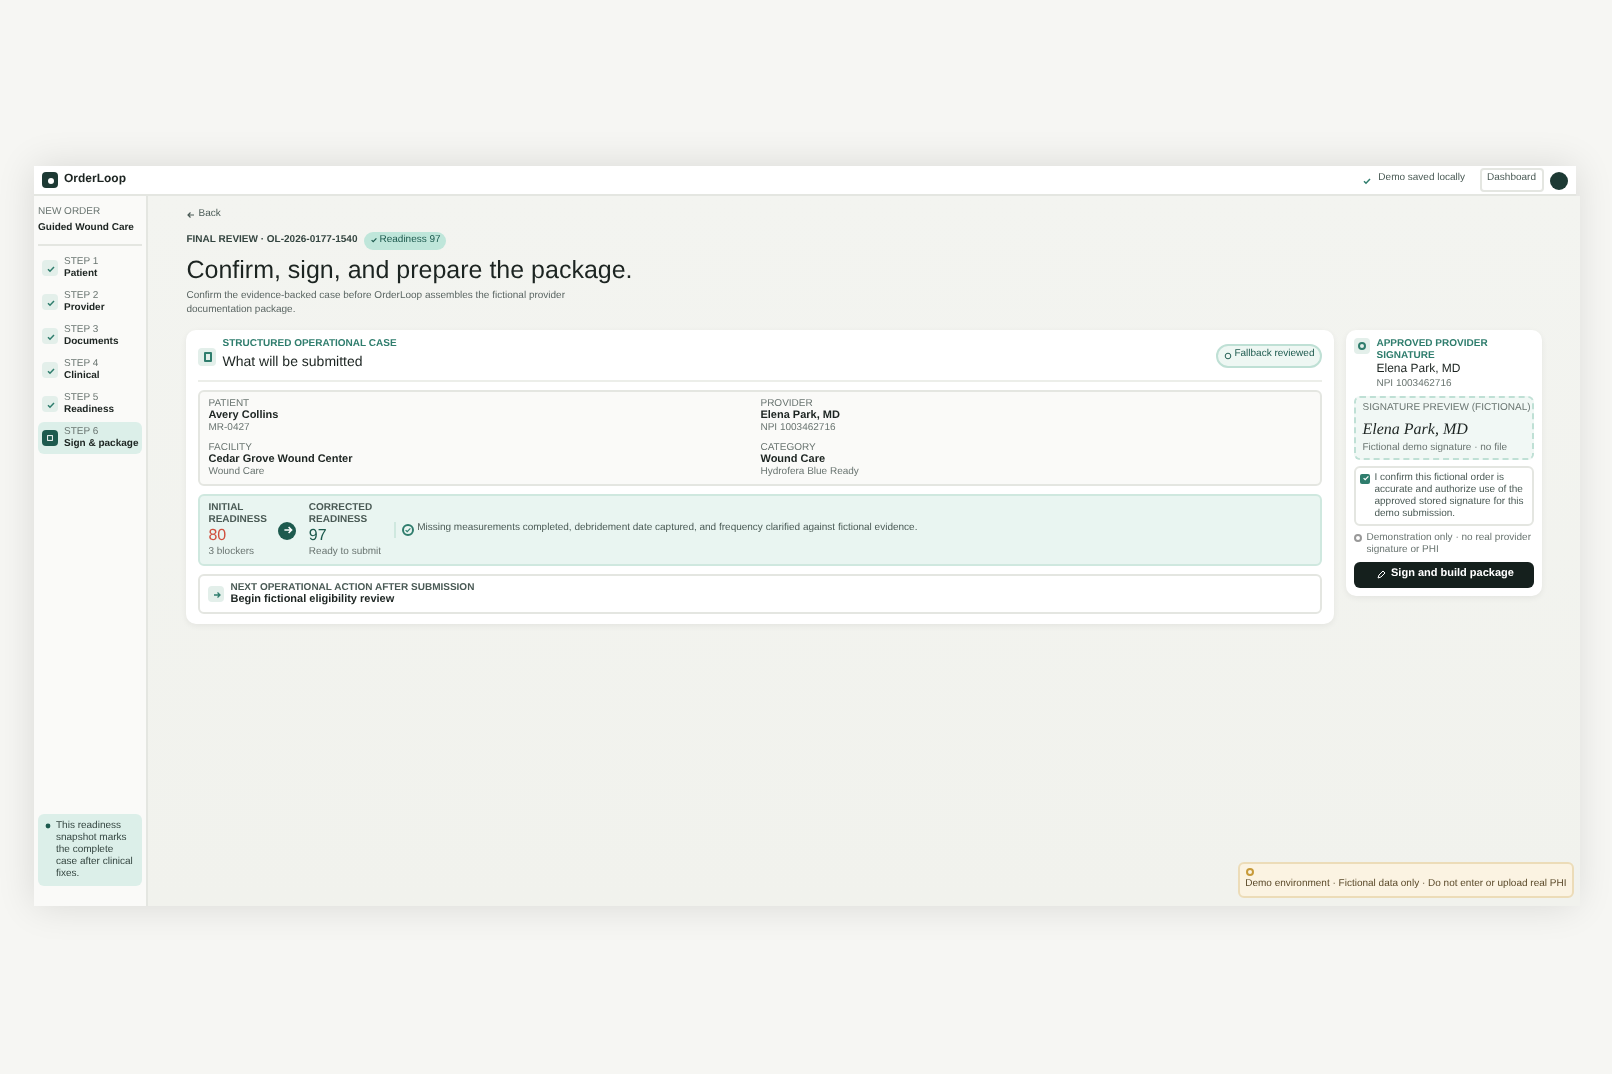 The height and width of the screenshot is (1074, 1612). I want to click on pin-icon, so click(48, 826).